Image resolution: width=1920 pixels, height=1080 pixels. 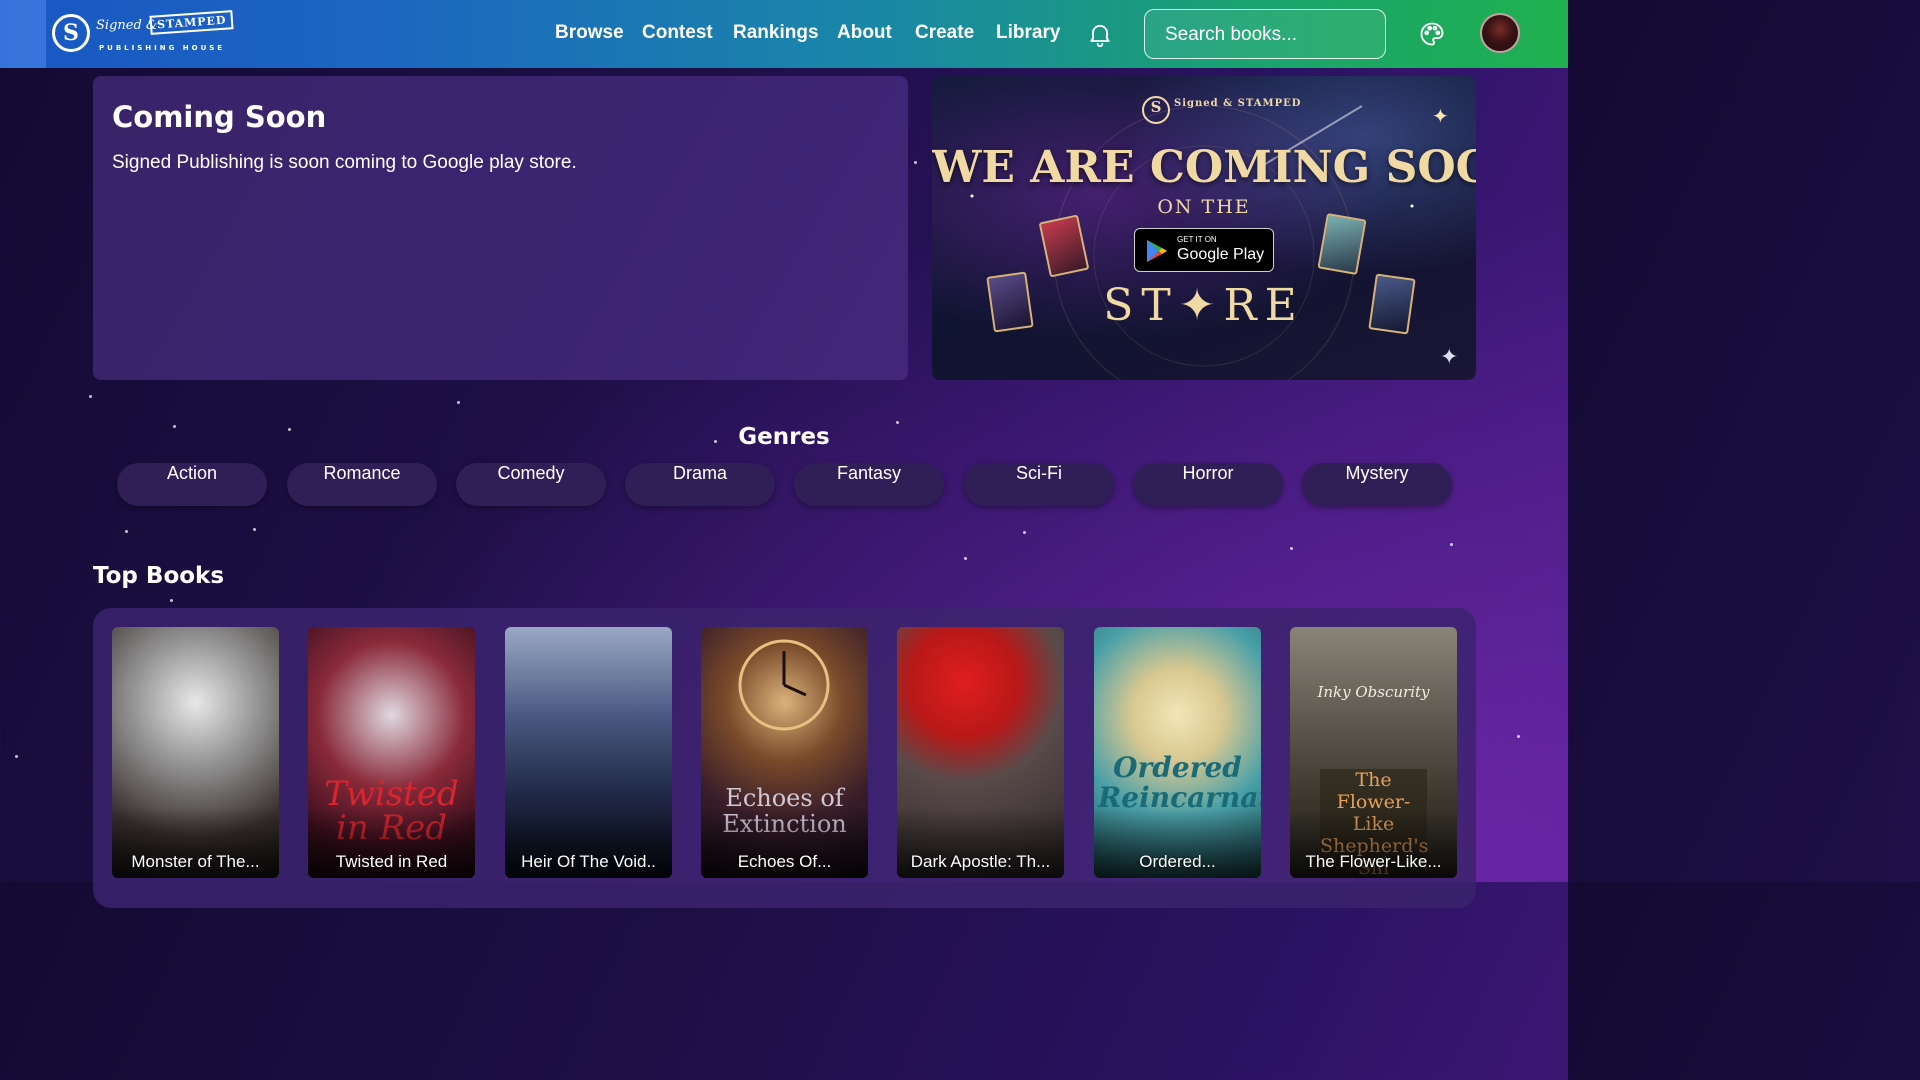 I want to click on genre-action: Action, so click(x=192, y=484).